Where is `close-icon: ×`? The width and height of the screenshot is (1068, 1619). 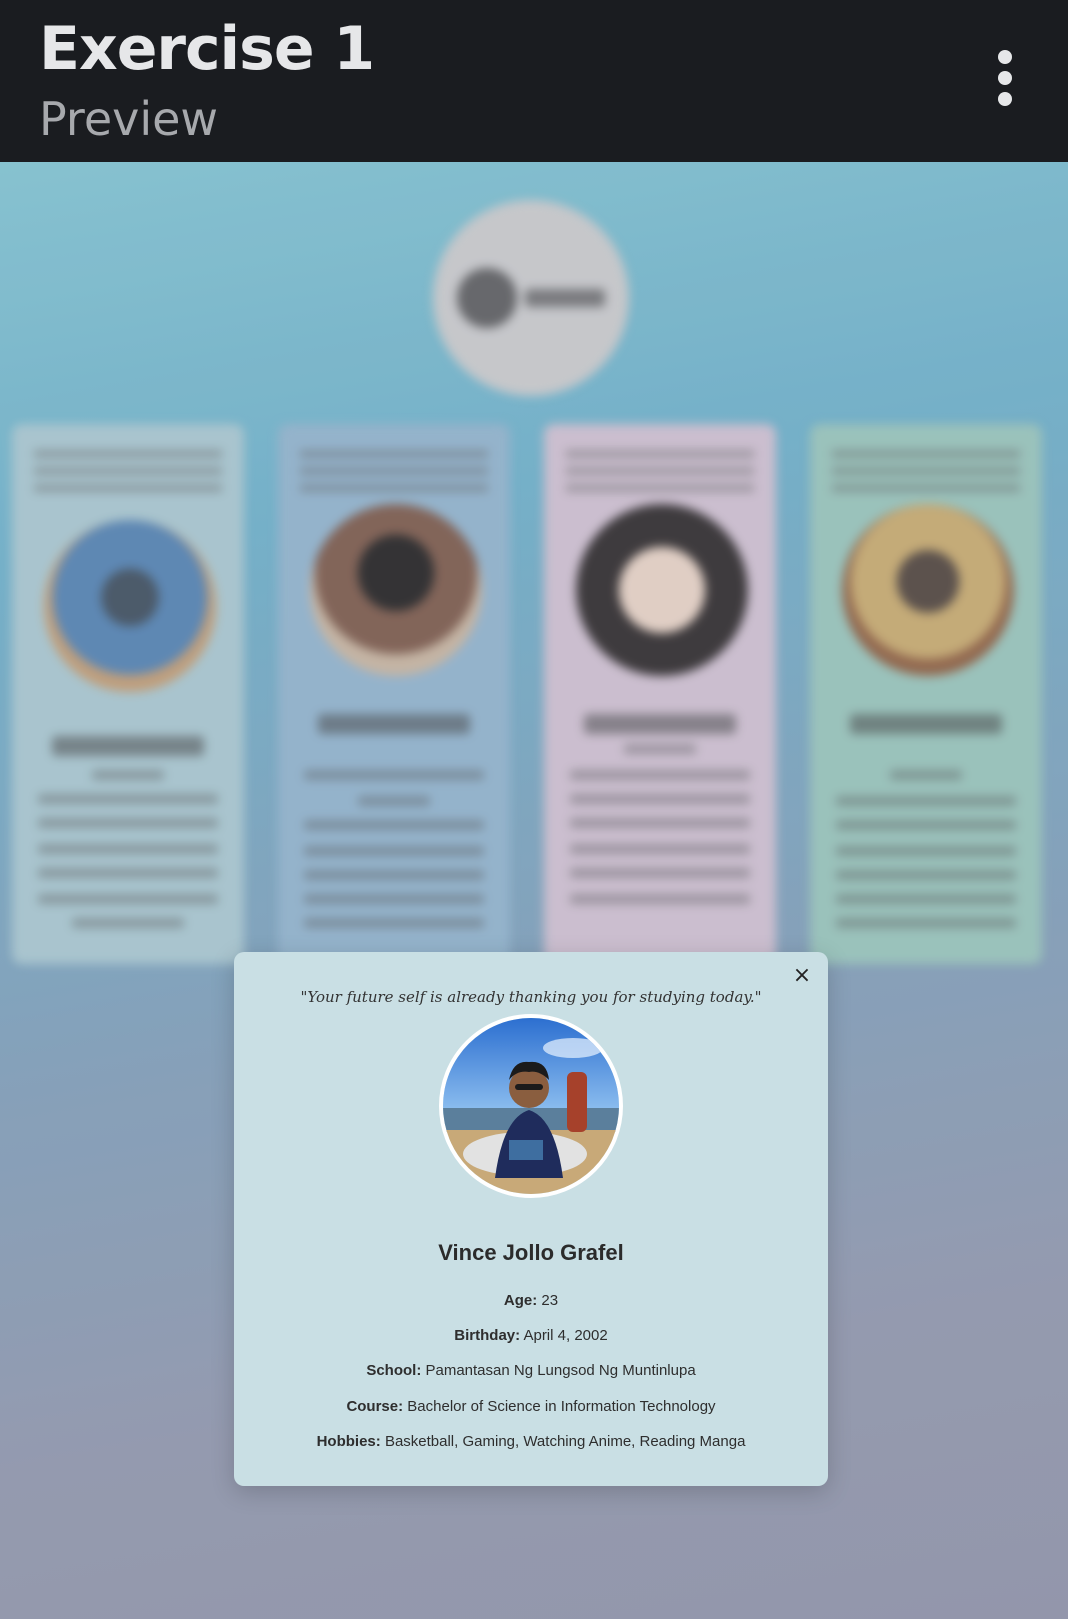 close-icon: × is located at coordinates (802, 976).